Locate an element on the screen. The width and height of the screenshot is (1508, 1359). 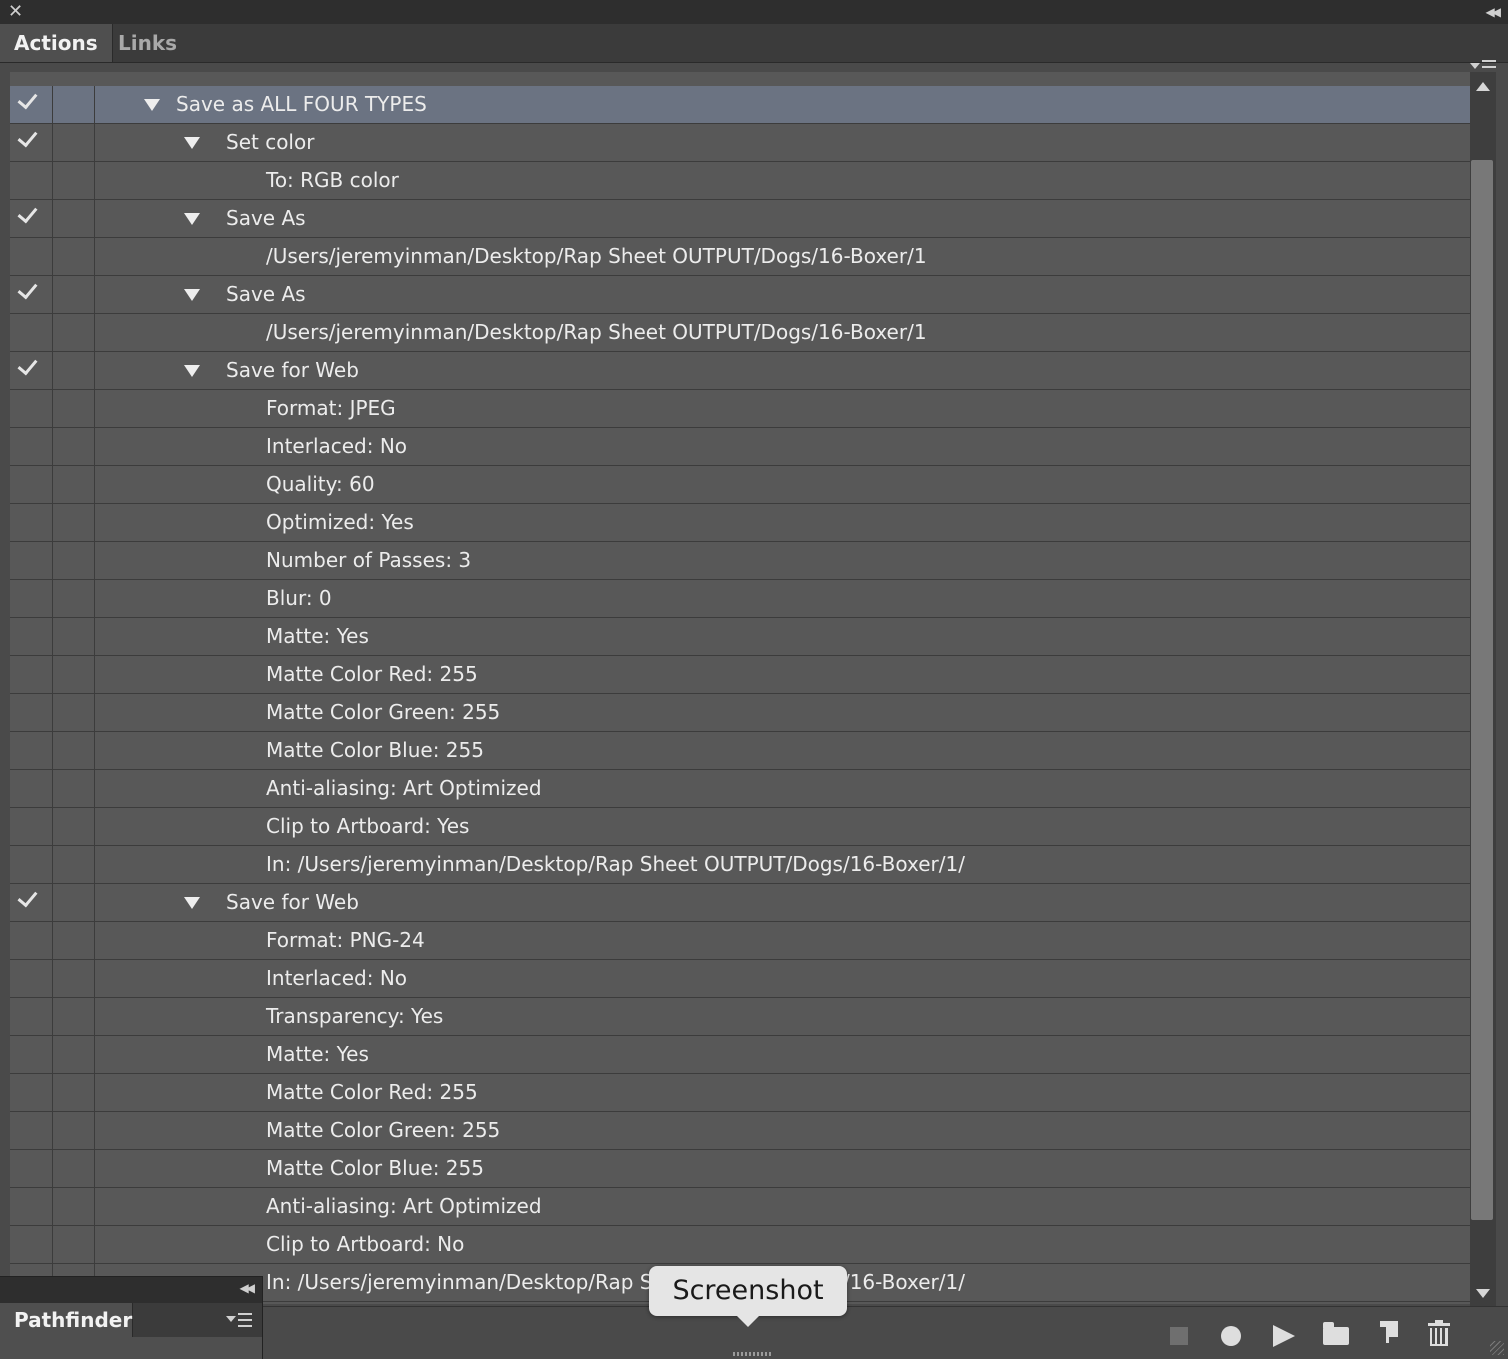
trash-icon is located at coordinates (1439, 1333).